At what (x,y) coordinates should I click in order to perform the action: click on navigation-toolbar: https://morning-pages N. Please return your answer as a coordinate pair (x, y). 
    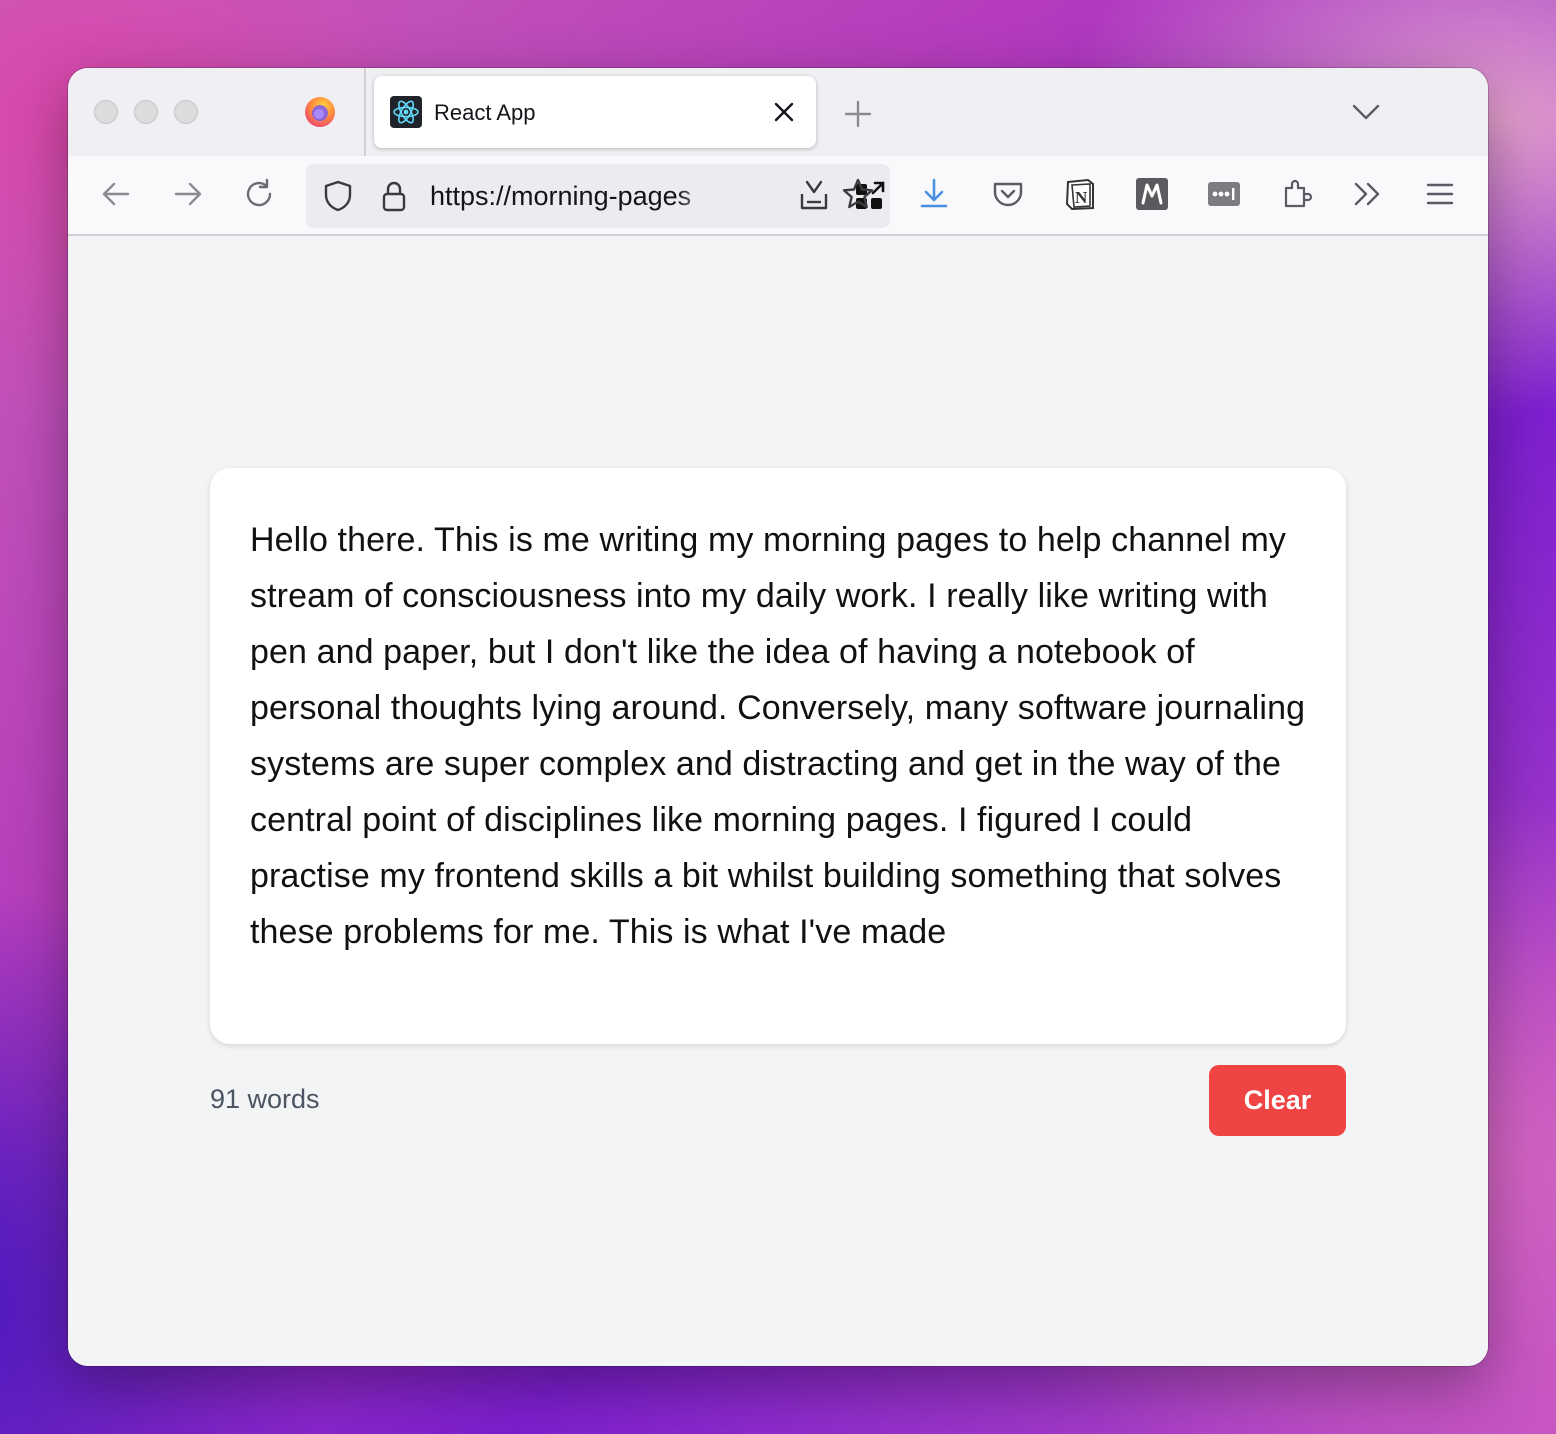
    Looking at the image, I should click on (778, 196).